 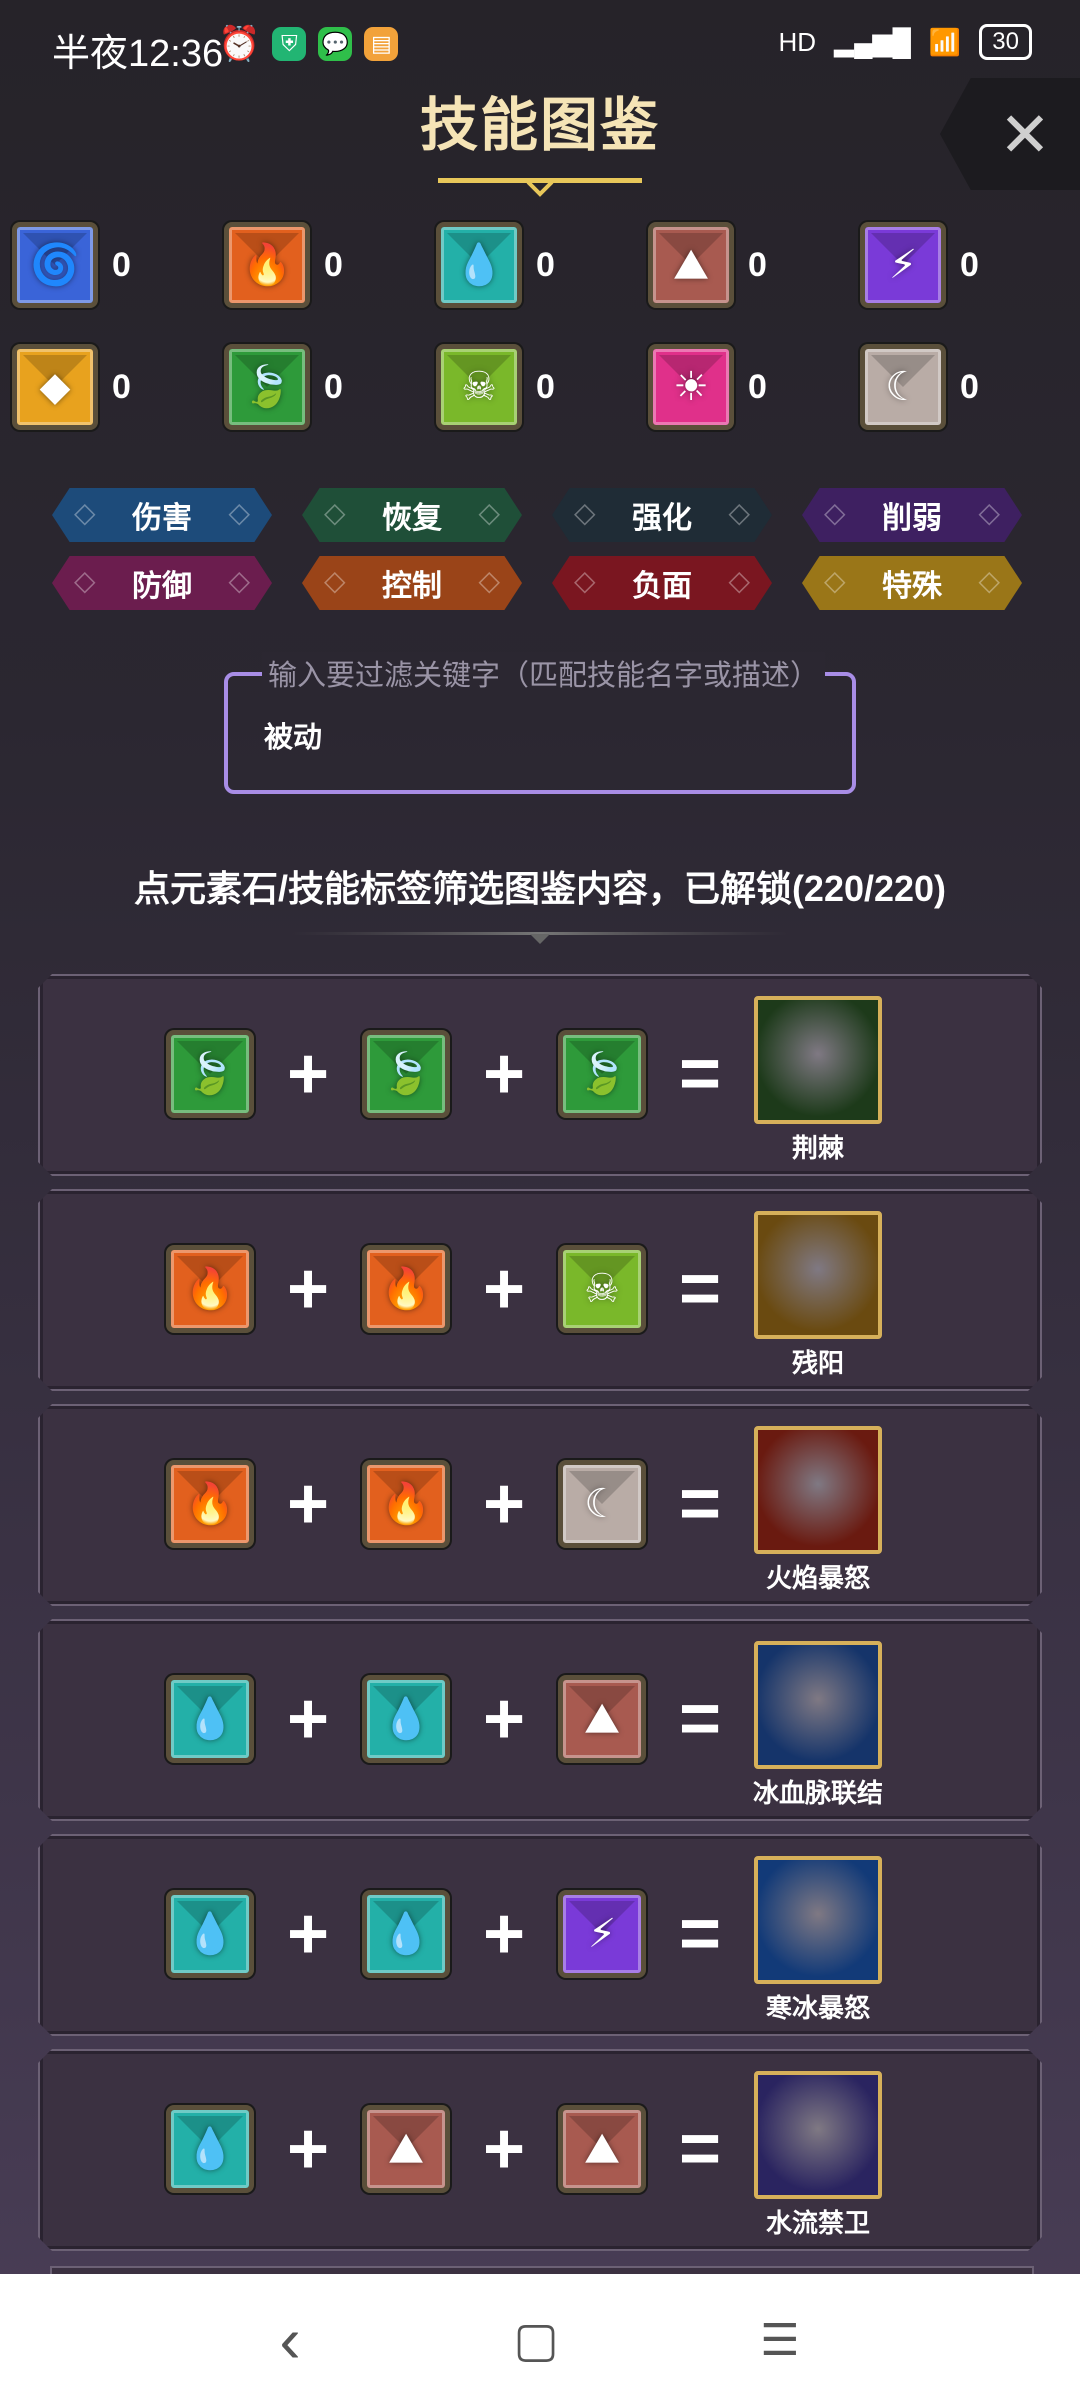 I want to click on menu-icon: ☰, so click(x=780, y=2340).